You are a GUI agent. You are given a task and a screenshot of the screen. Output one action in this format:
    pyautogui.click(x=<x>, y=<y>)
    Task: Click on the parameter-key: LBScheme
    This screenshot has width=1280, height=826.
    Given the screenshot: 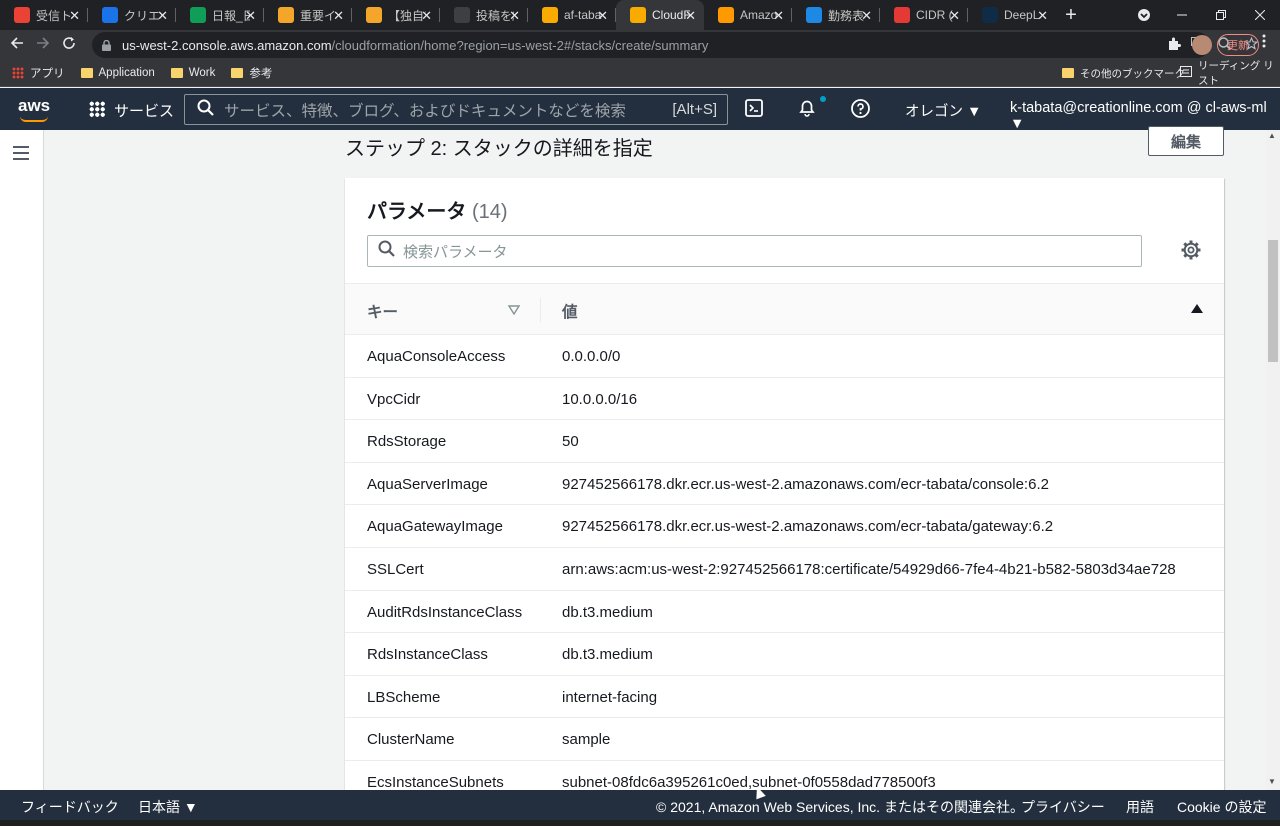 What is the action you would take?
    pyautogui.click(x=404, y=697)
    